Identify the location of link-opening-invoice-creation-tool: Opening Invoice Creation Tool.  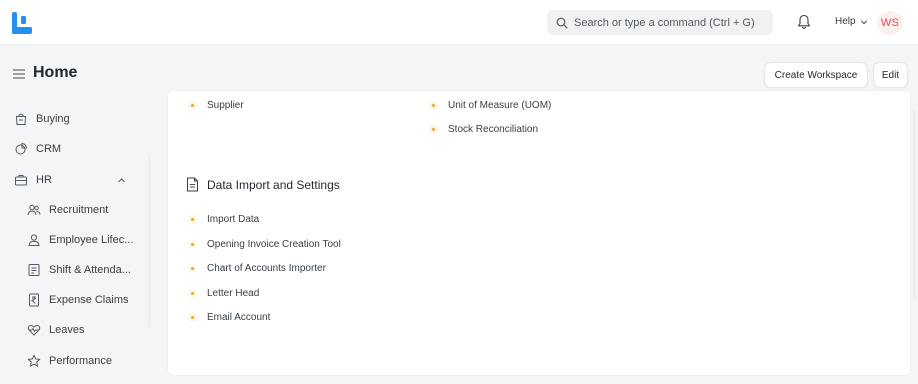
(264, 244).